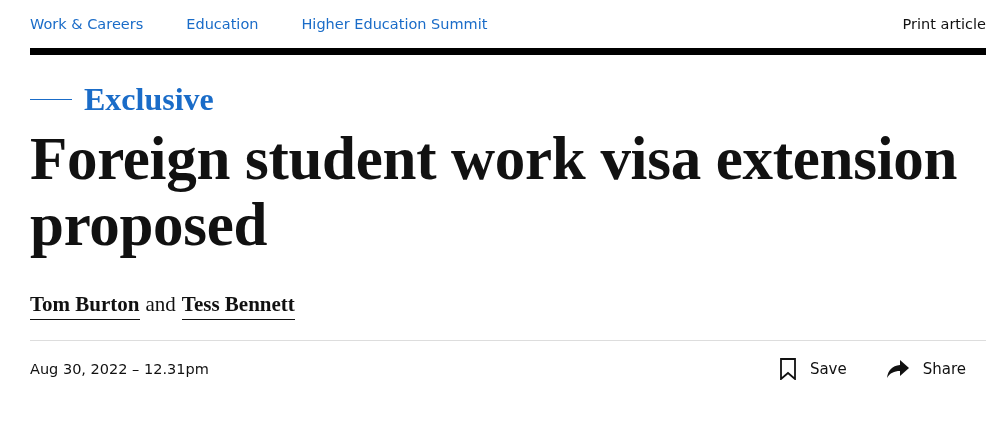 The image size is (1005, 433). What do you see at coordinates (85, 306) in the screenshot?
I see `author-link: Tom Burton` at bounding box center [85, 306].